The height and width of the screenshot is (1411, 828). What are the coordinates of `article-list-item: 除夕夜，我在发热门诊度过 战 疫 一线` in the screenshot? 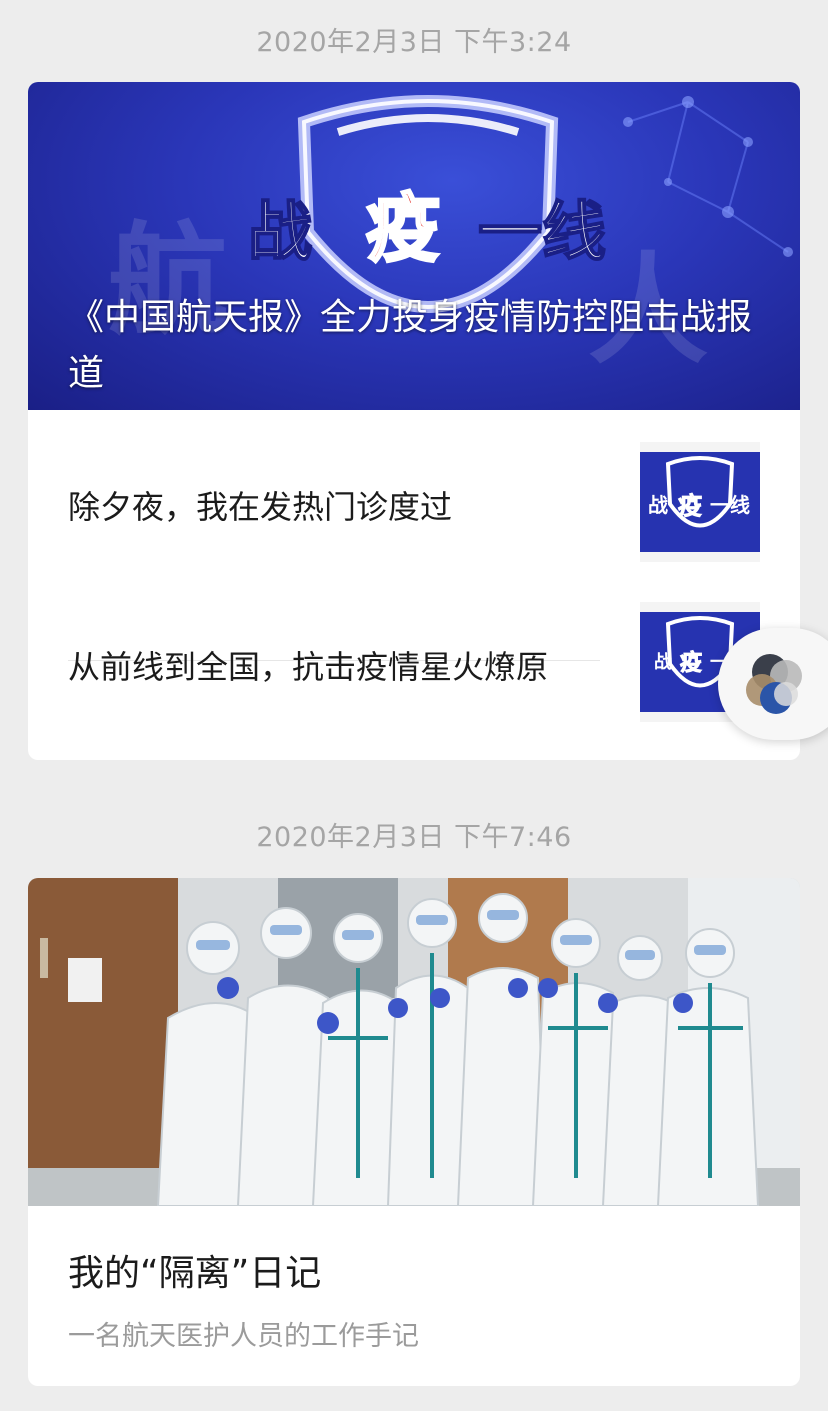 It's located at (414, 502).